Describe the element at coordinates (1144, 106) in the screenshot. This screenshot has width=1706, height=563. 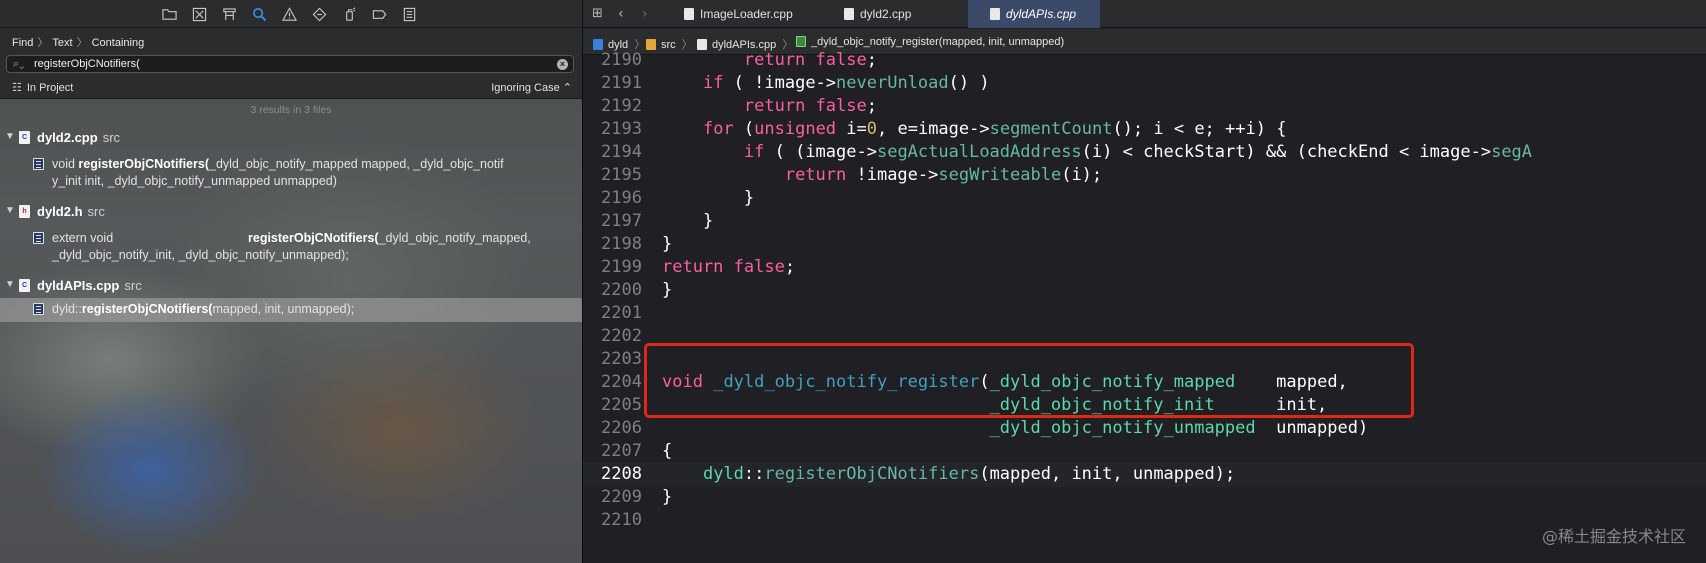
I see `code-line: 2192 return false;` at that location.